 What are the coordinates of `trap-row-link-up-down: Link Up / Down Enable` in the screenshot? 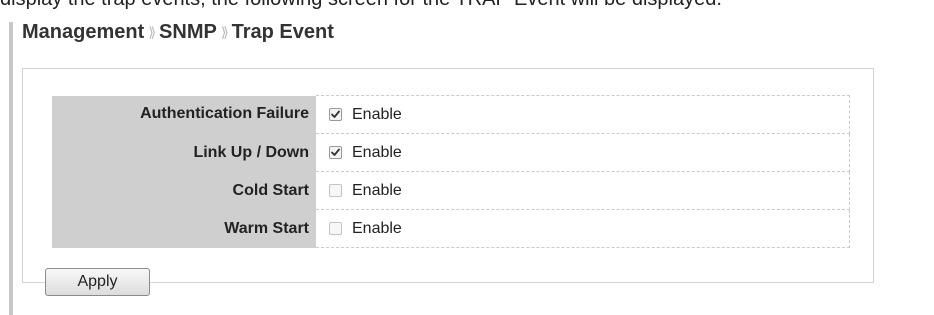 It's located at (451, 152).